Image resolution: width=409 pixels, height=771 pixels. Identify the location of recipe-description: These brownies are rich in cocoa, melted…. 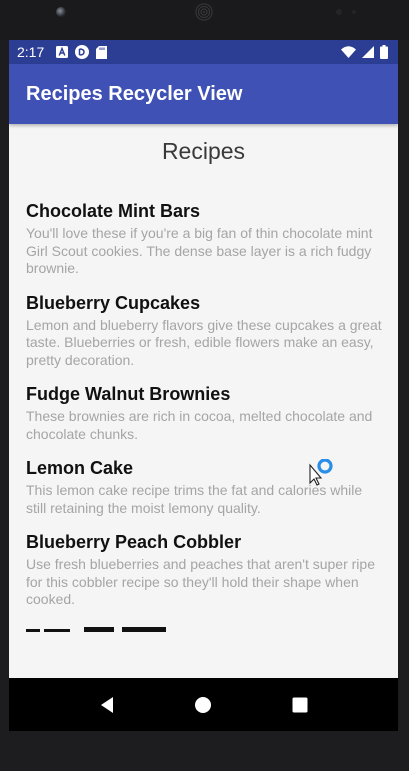
(199, 425).